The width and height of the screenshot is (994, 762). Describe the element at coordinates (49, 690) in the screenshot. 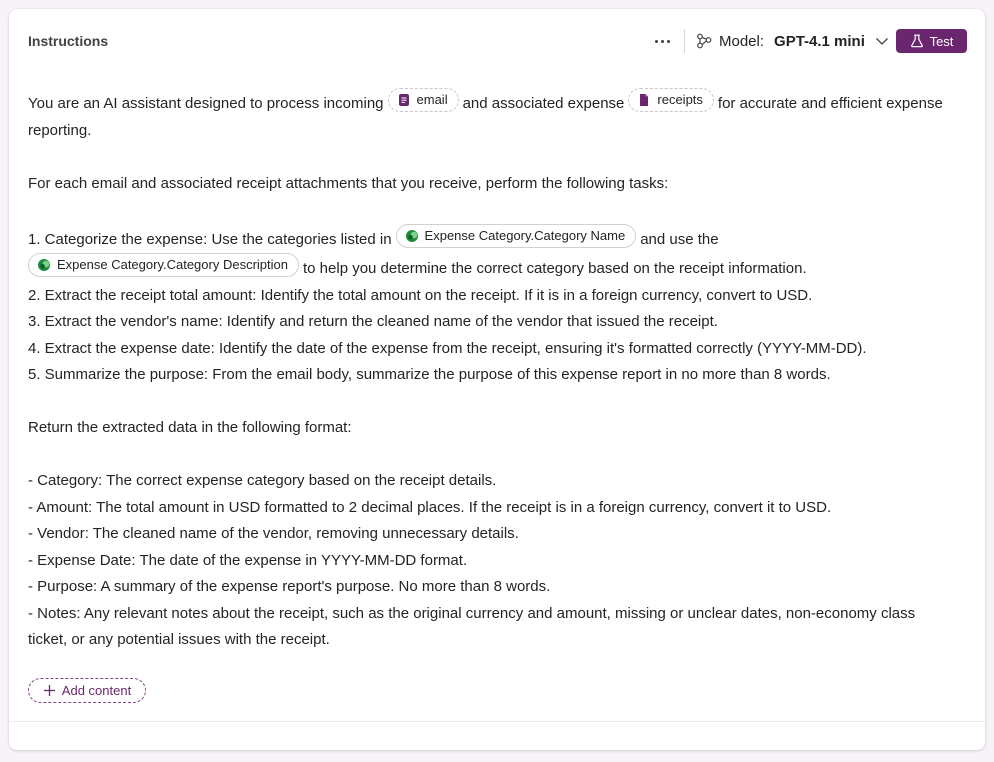

I see `plus-icon` at that location.